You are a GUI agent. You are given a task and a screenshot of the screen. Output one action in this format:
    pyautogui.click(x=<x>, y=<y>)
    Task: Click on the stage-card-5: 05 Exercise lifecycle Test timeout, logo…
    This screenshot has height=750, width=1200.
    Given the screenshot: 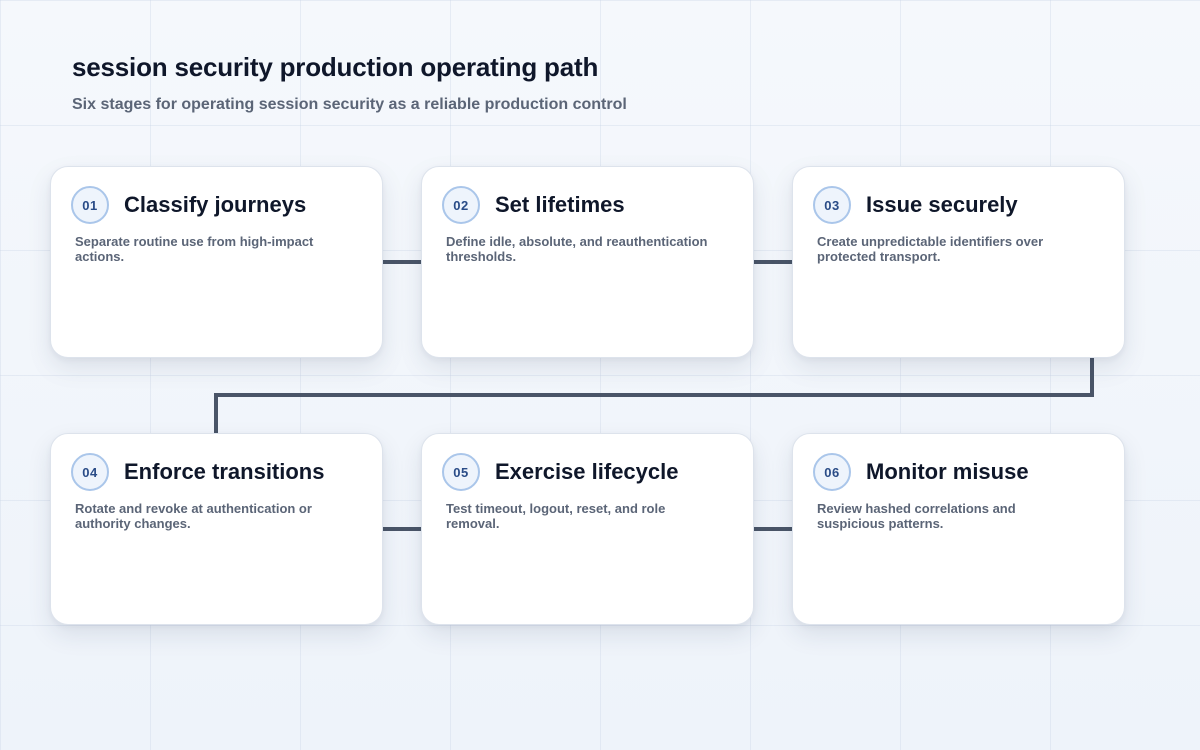 What is the action you would take?
    pyautogui.click(x=587, y=529)
    